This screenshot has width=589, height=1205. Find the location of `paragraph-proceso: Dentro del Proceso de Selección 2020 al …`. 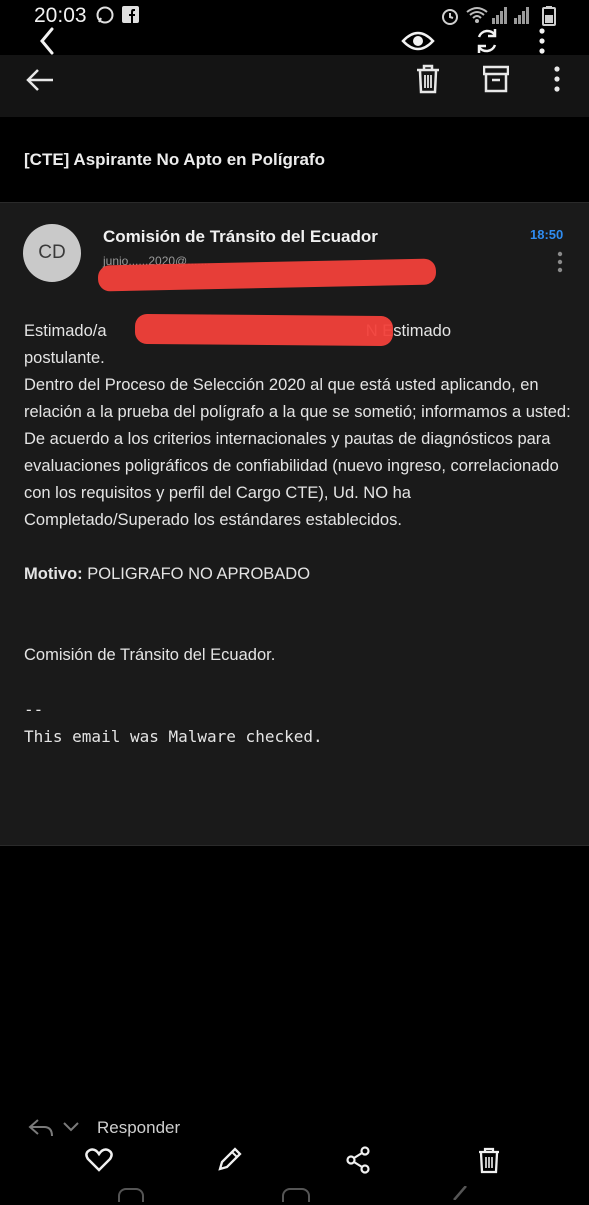

paragraph-proceso: Dentro del Proceso de Selección 2020 al … is located at coordinates (297, 398).